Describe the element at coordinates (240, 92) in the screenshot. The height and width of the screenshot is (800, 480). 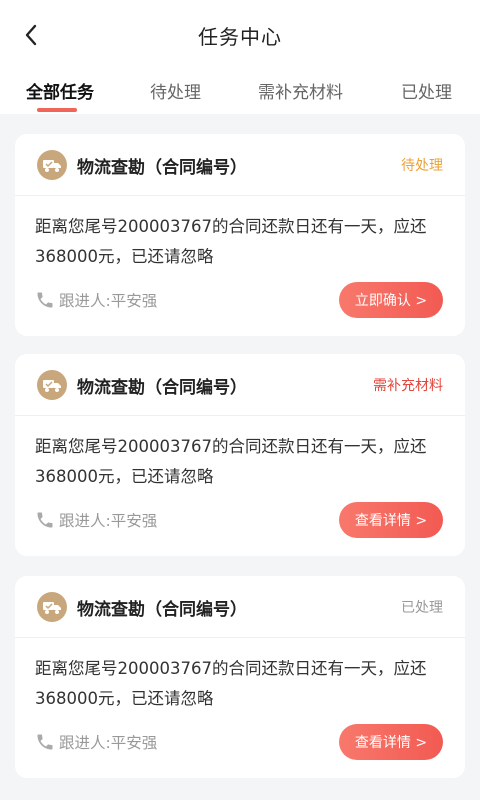
I see `tab-bar: 全部任务 待处理 需补充材料 已处理` at that location.